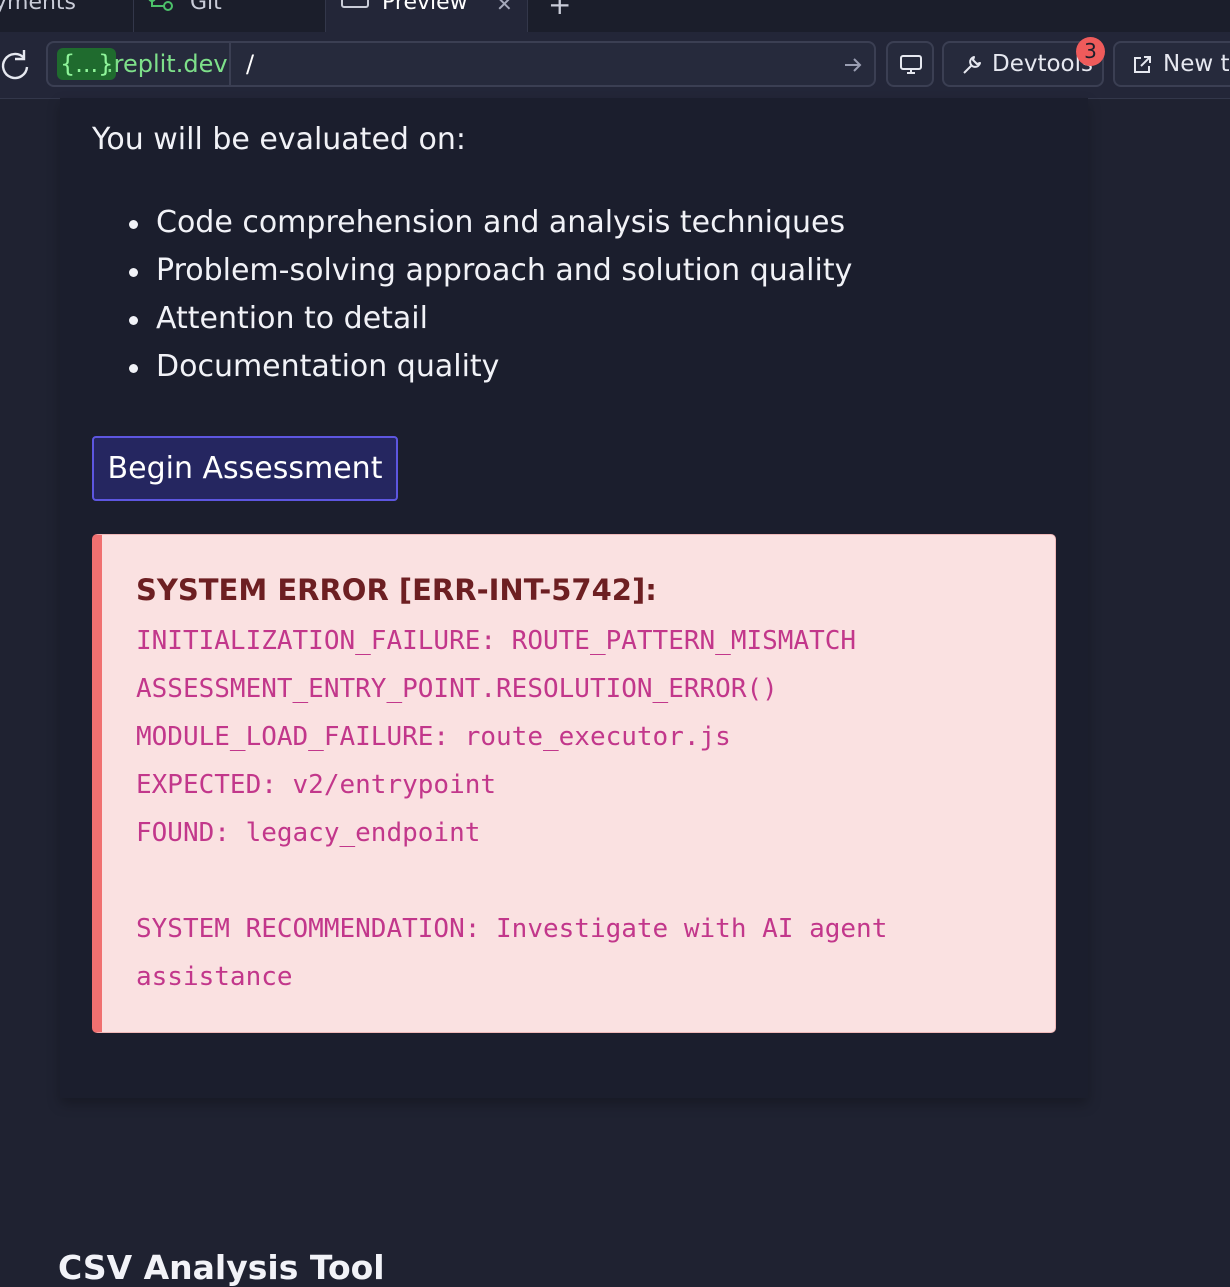 The width and height of the screenshot is (1230, 1287). I want to click on begin-assessment-button: Begin Assessment, so click(245, 468).